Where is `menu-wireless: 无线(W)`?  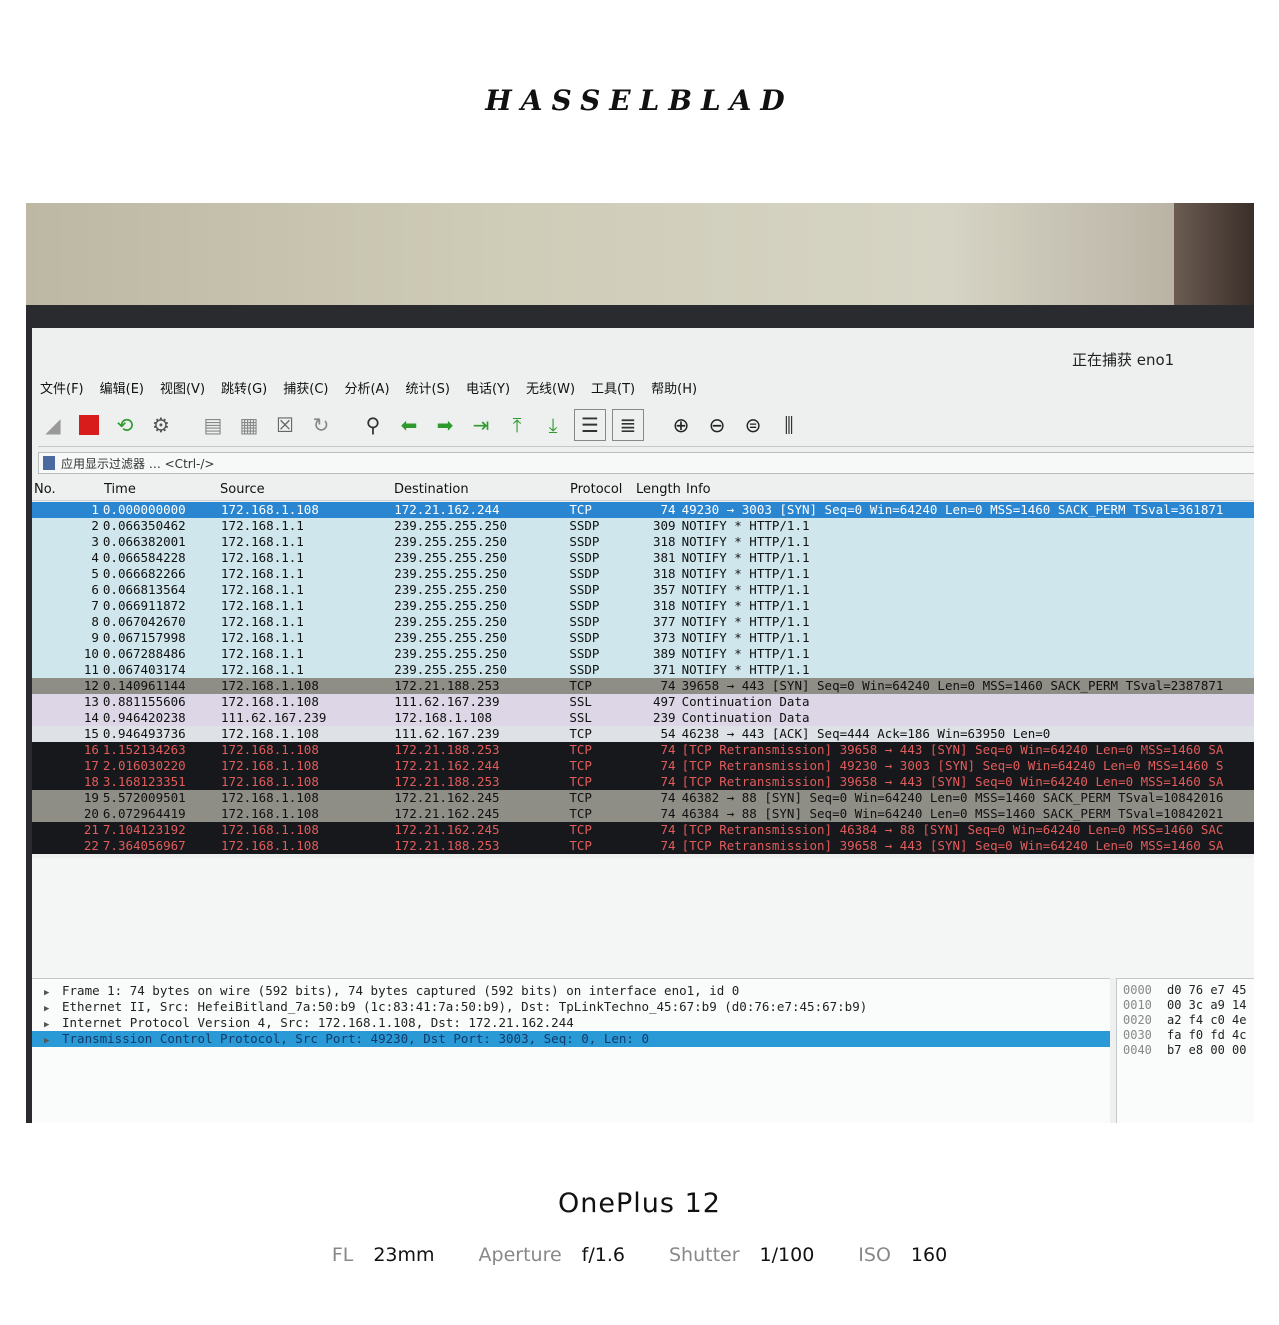
menu-wireless: 无线(W) is located at coordinates (550, 387).